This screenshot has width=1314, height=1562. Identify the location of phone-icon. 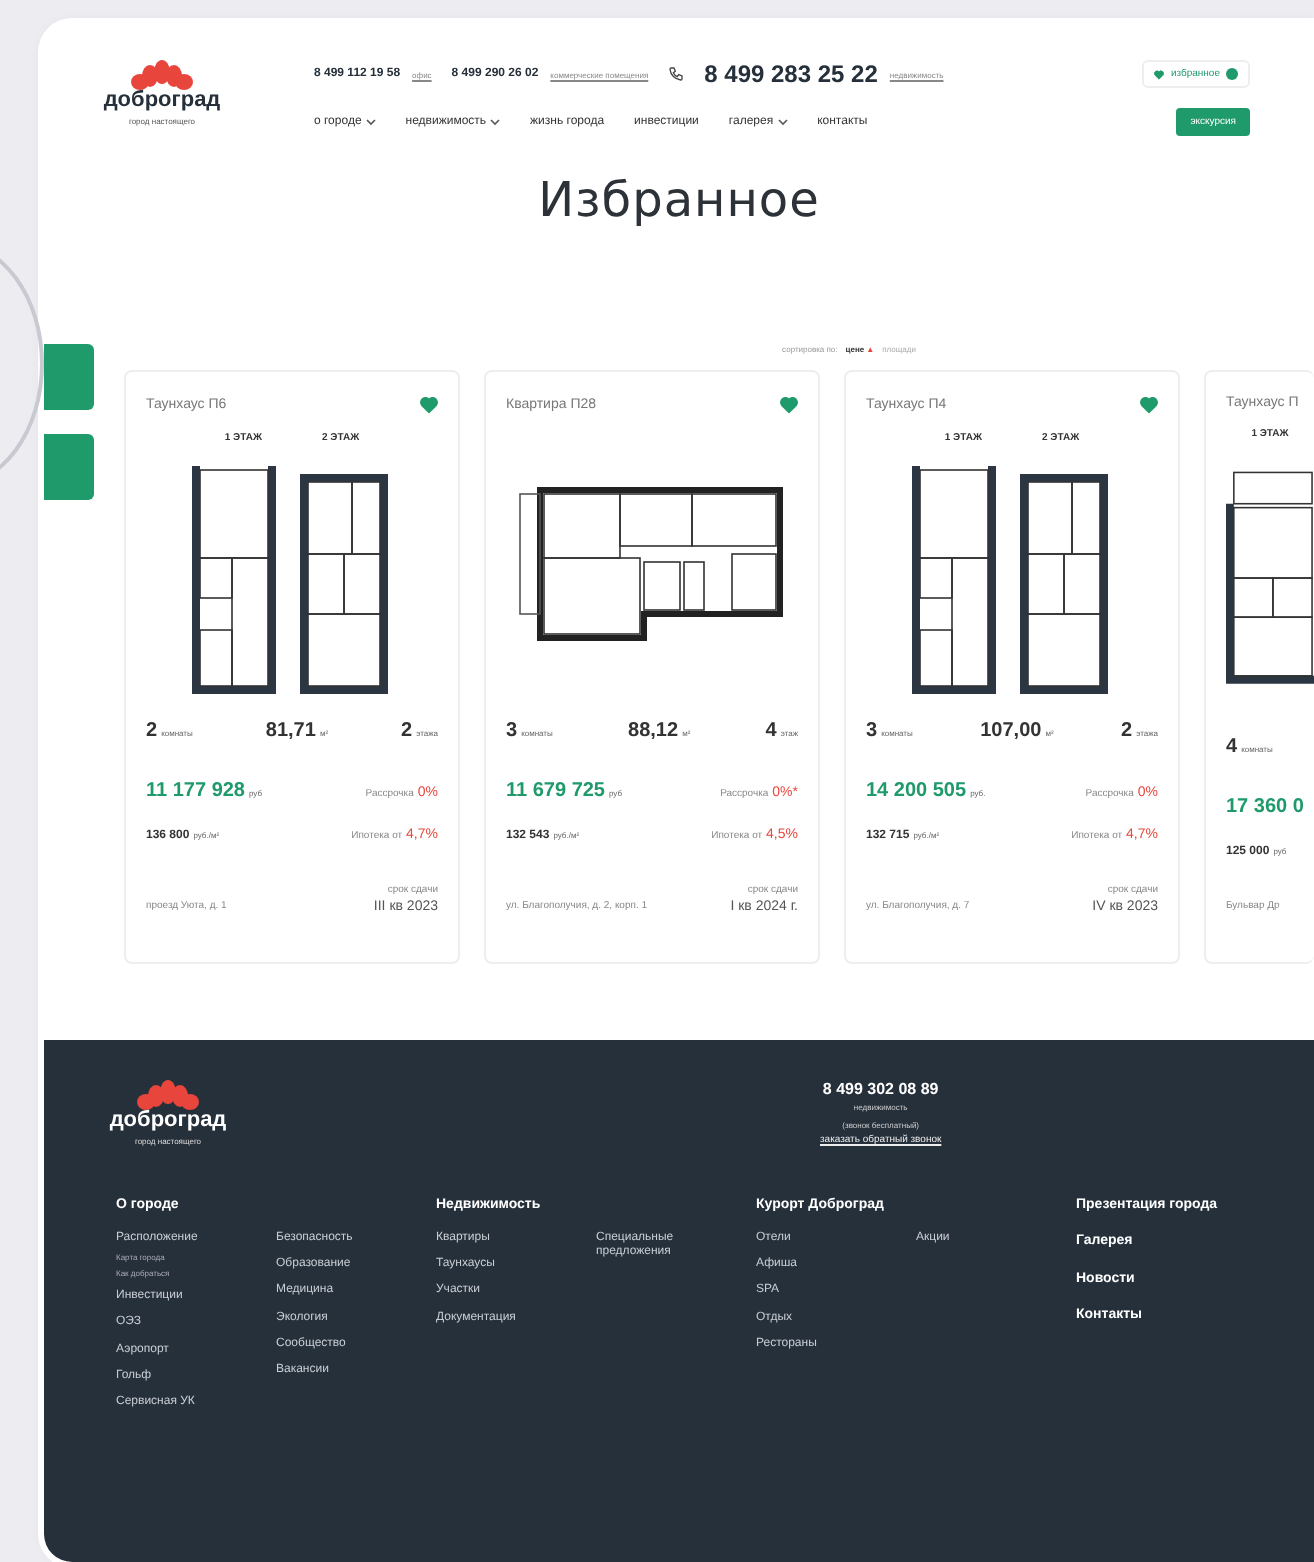
(676, 74).